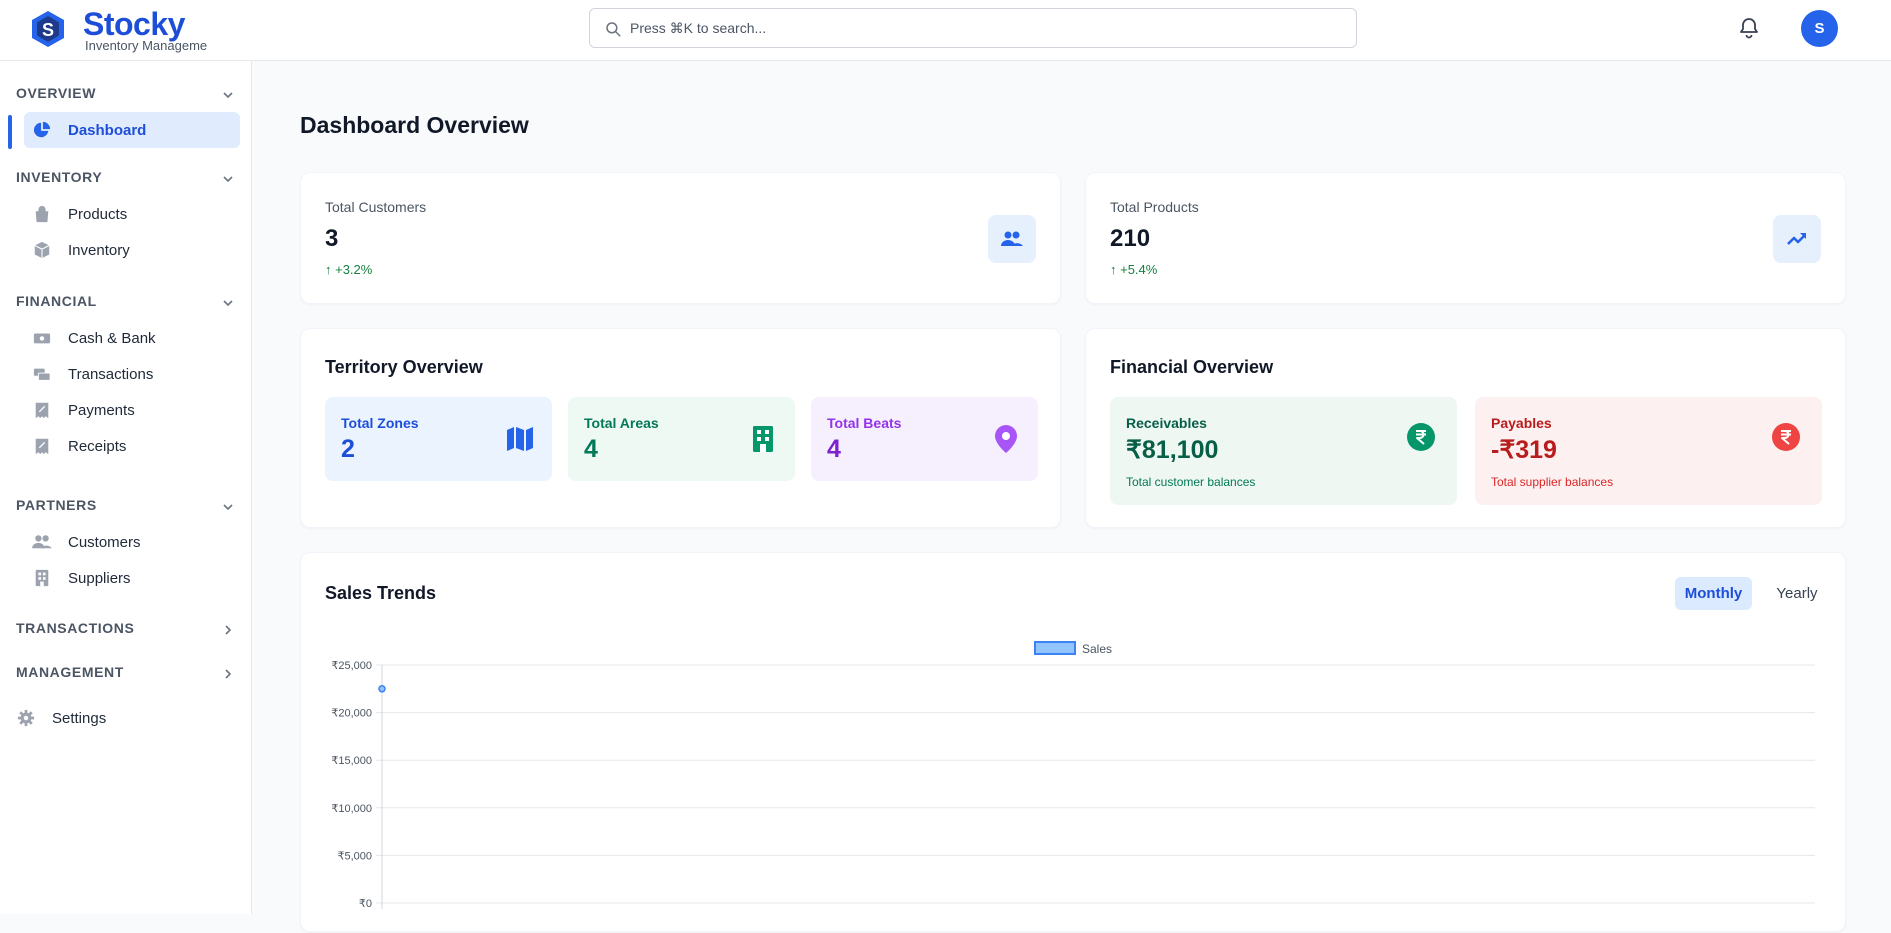 The height and width of the screenshot is (933, 1891). Describe the element at coordinates (126, 507) in the screenshot. I see `section-partners: PARTNERS` at that location.